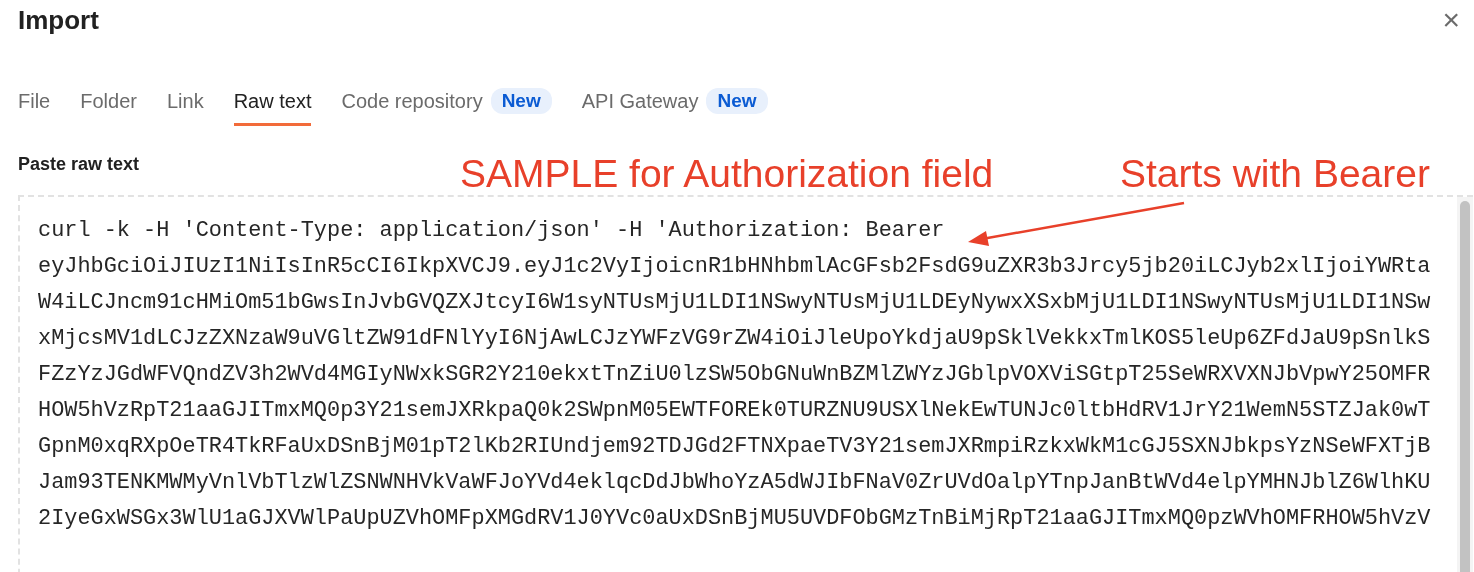 This screenshot has height=572, width=1474. What do you see at coordinates (734, 303) in the screenshot?
I see `code-line: W4iLCJncm91cHMiOm51bGwsInJvbGVQZXJtcyI6W1syNTUsMjU1LDI1NSwyNTUsMjU1LDEyNywxXSxbMjU1LDI1NSwyNTUsMjU1LDI1NSw` at bounding box center [734, 303].